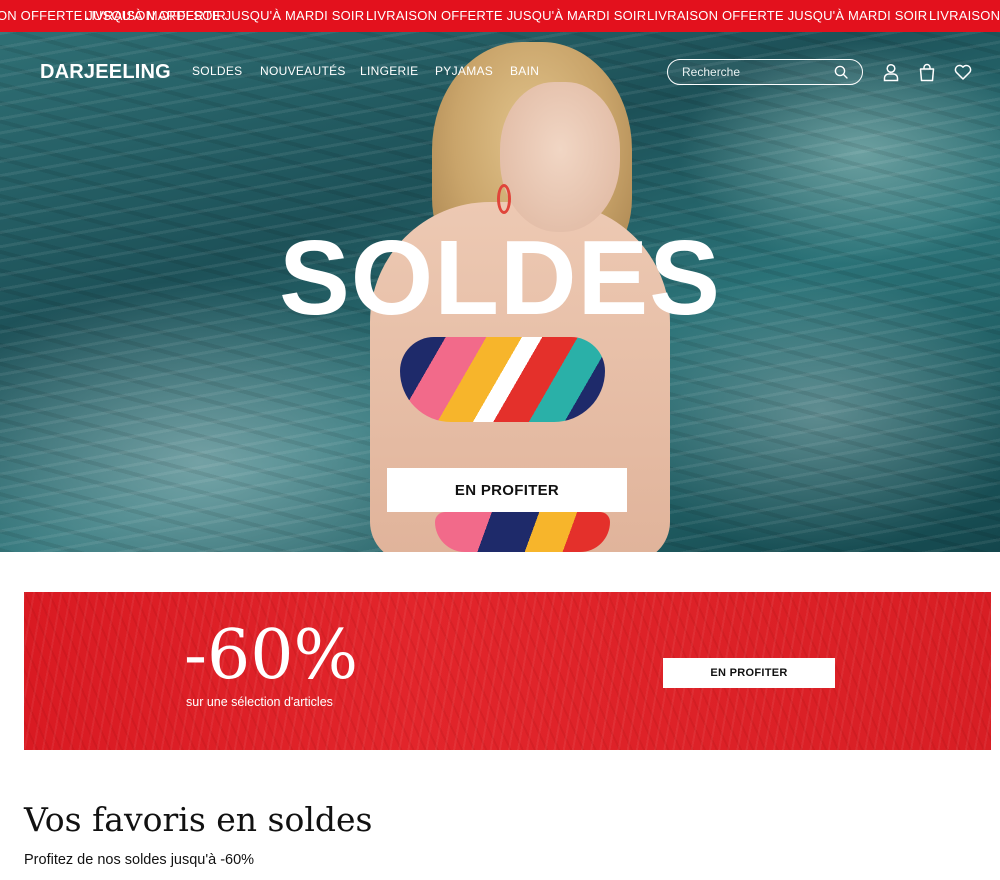 The height and width of the screenshot is (880, 1000). Describe the element at coordinates (464, 71) in the screenshot. I see `nav-item-pyjamas: PYJAMAS` at that location.